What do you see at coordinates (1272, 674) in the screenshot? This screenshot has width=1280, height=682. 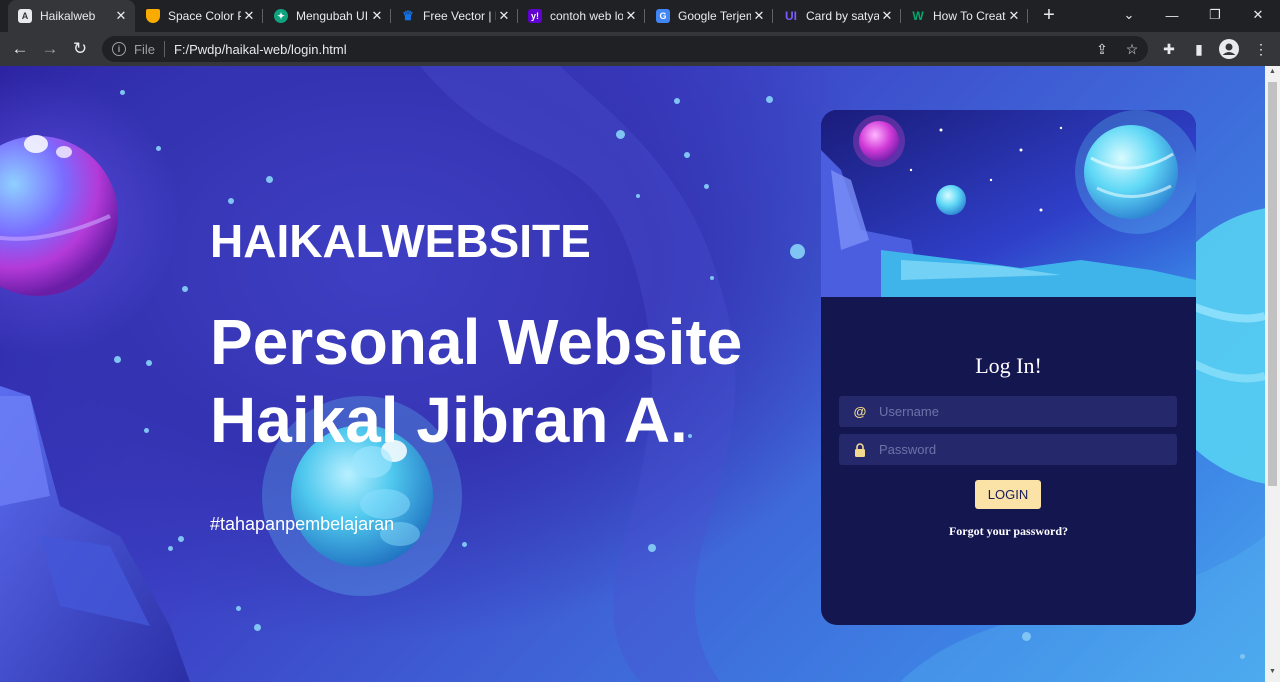 I see `scroll-down-arrow-icon: ▼` at bounding box center [1272, 674].